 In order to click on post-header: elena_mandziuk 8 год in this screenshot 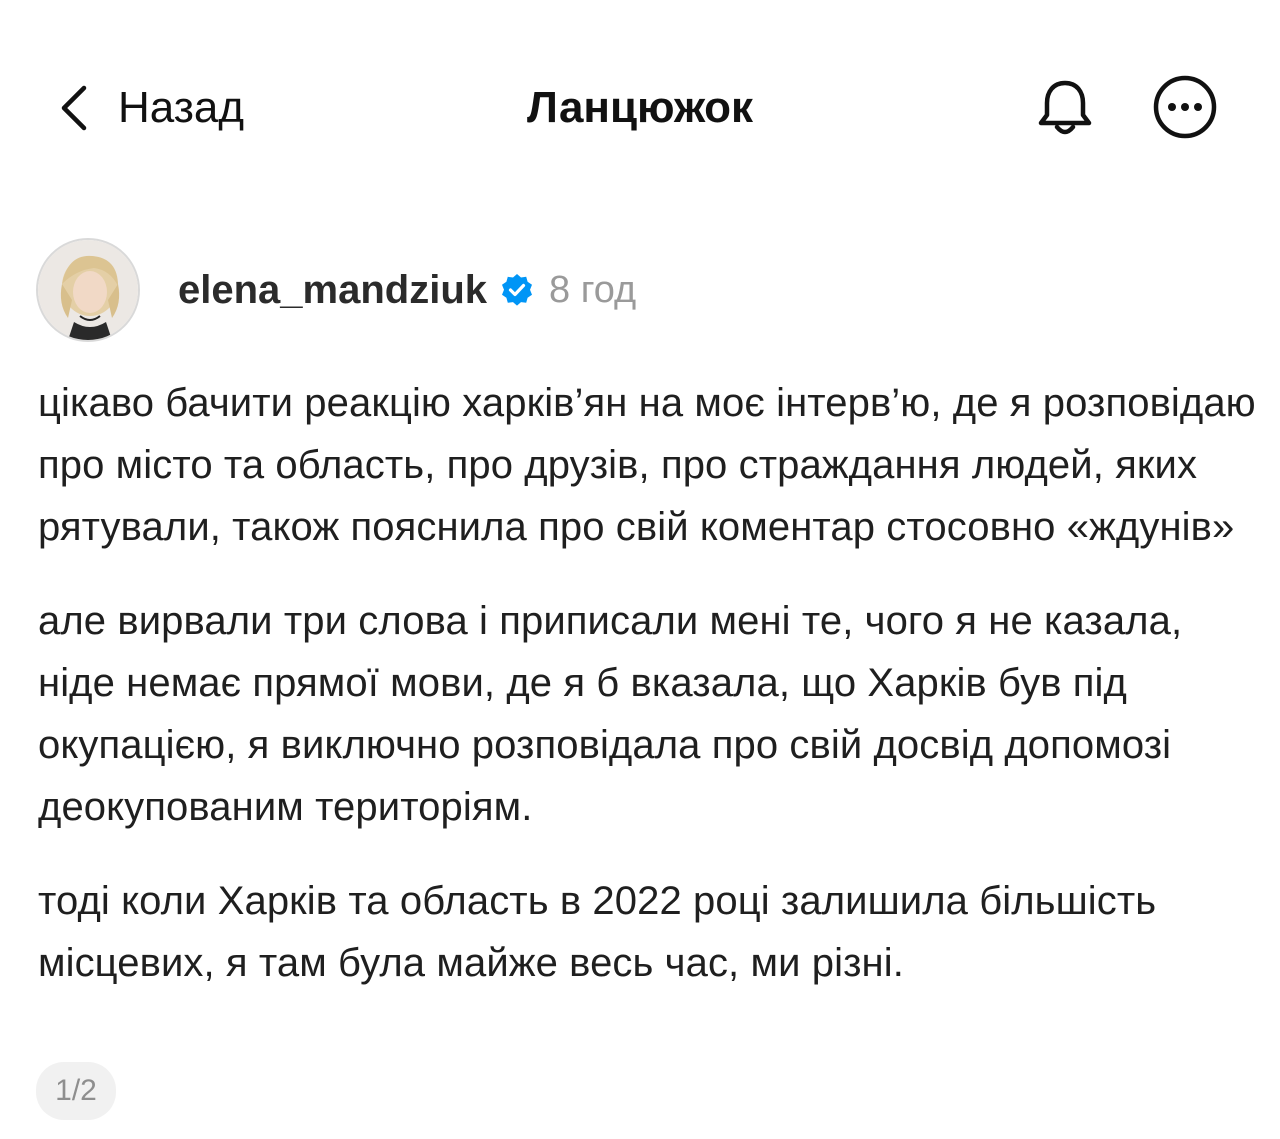, I will do `click(336, 290)`.